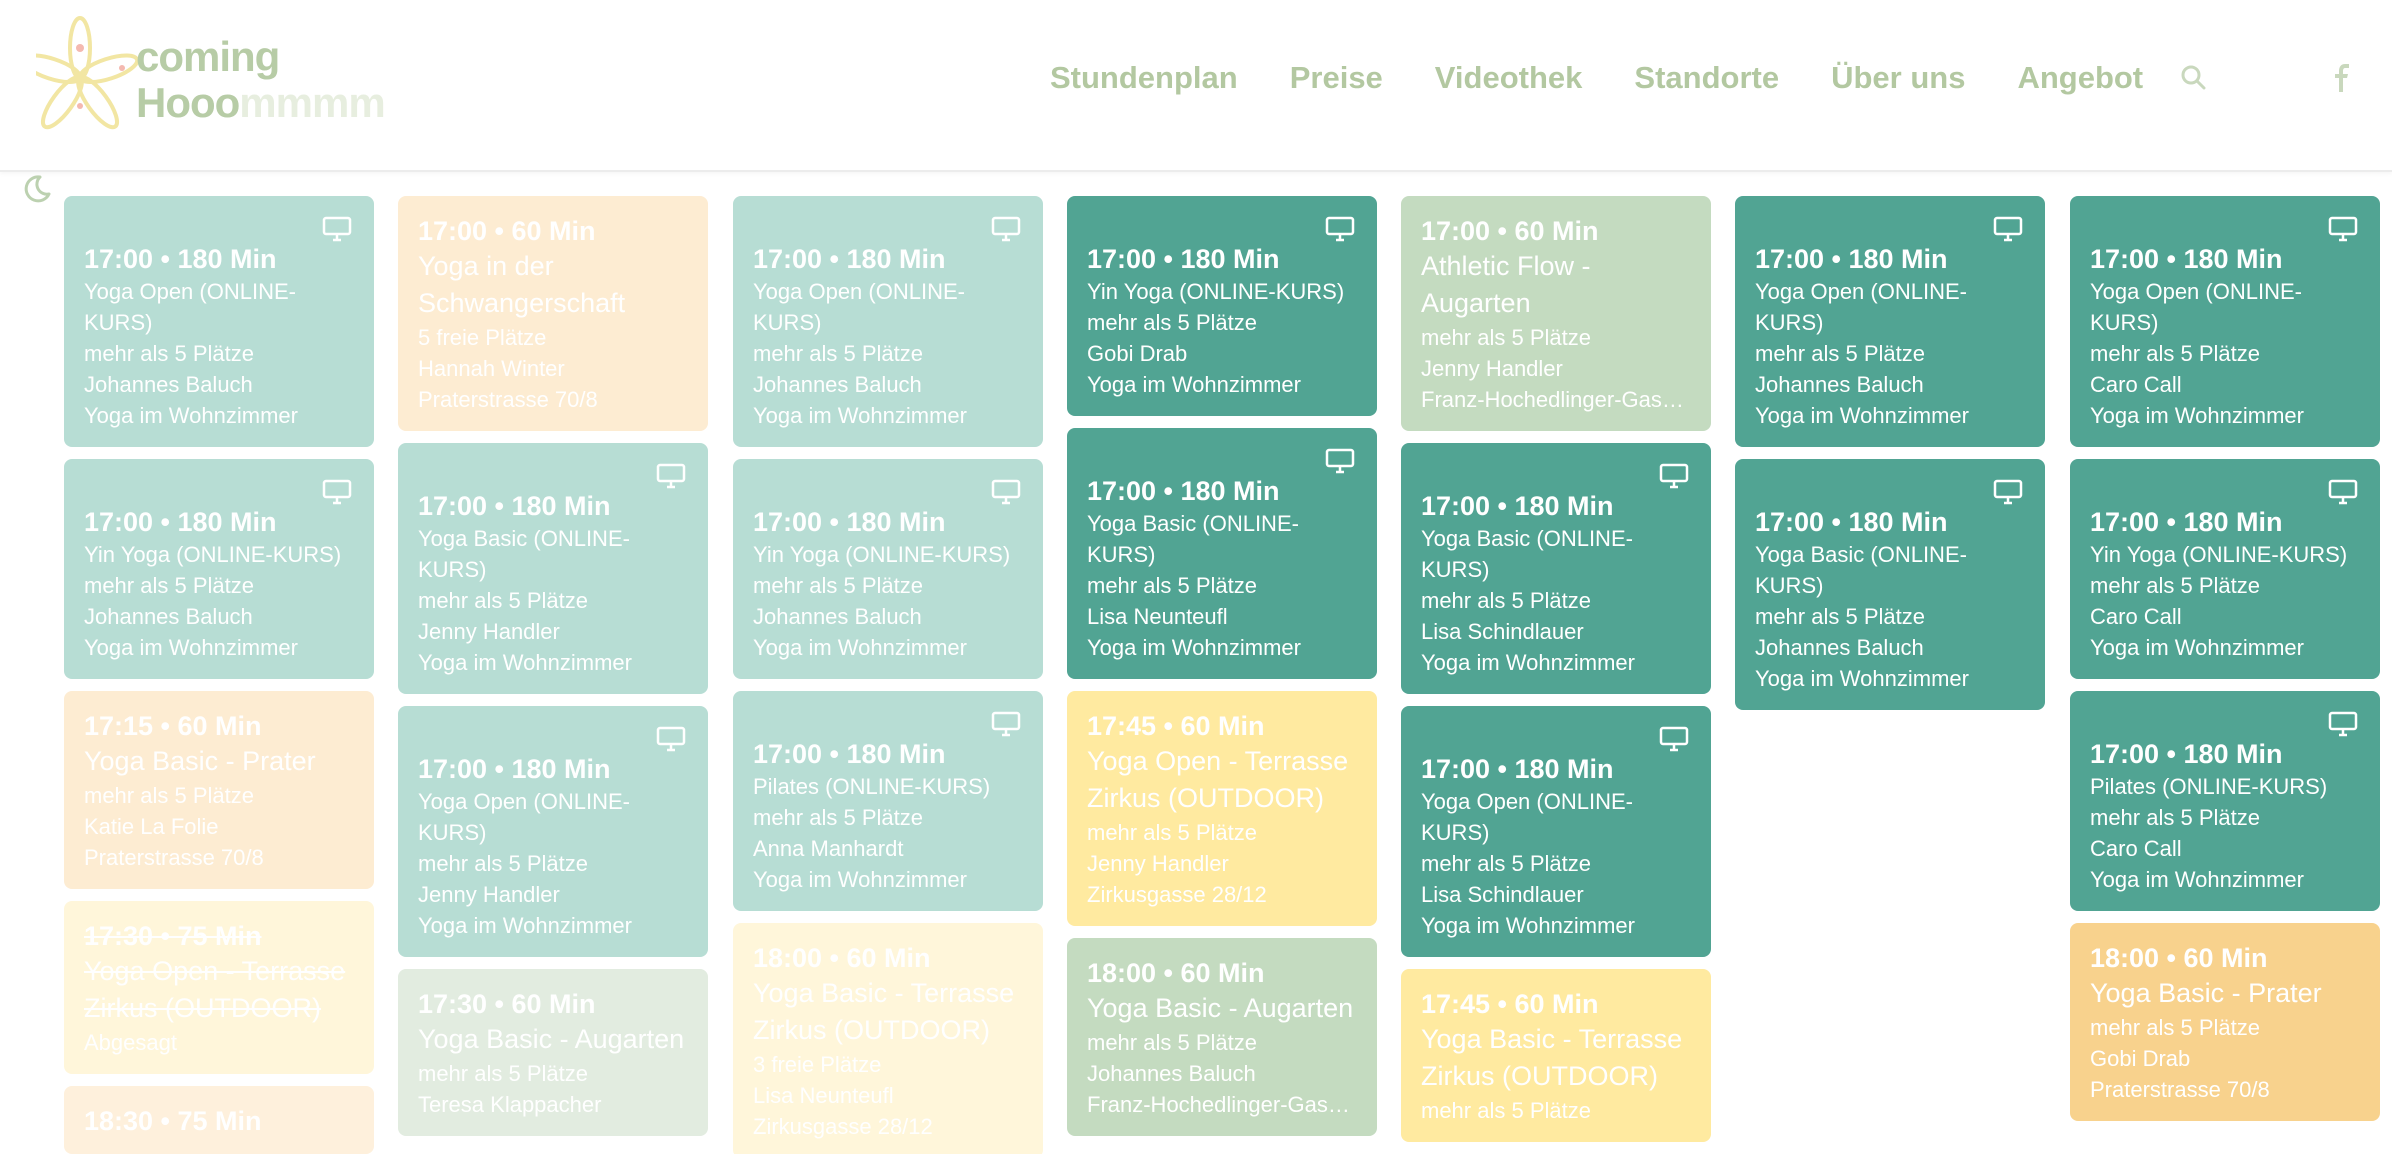 The height and width of the screenshot is (1154, 2392). I want to click on class-time: 17:15 • 60 Min, so click(173, 726).